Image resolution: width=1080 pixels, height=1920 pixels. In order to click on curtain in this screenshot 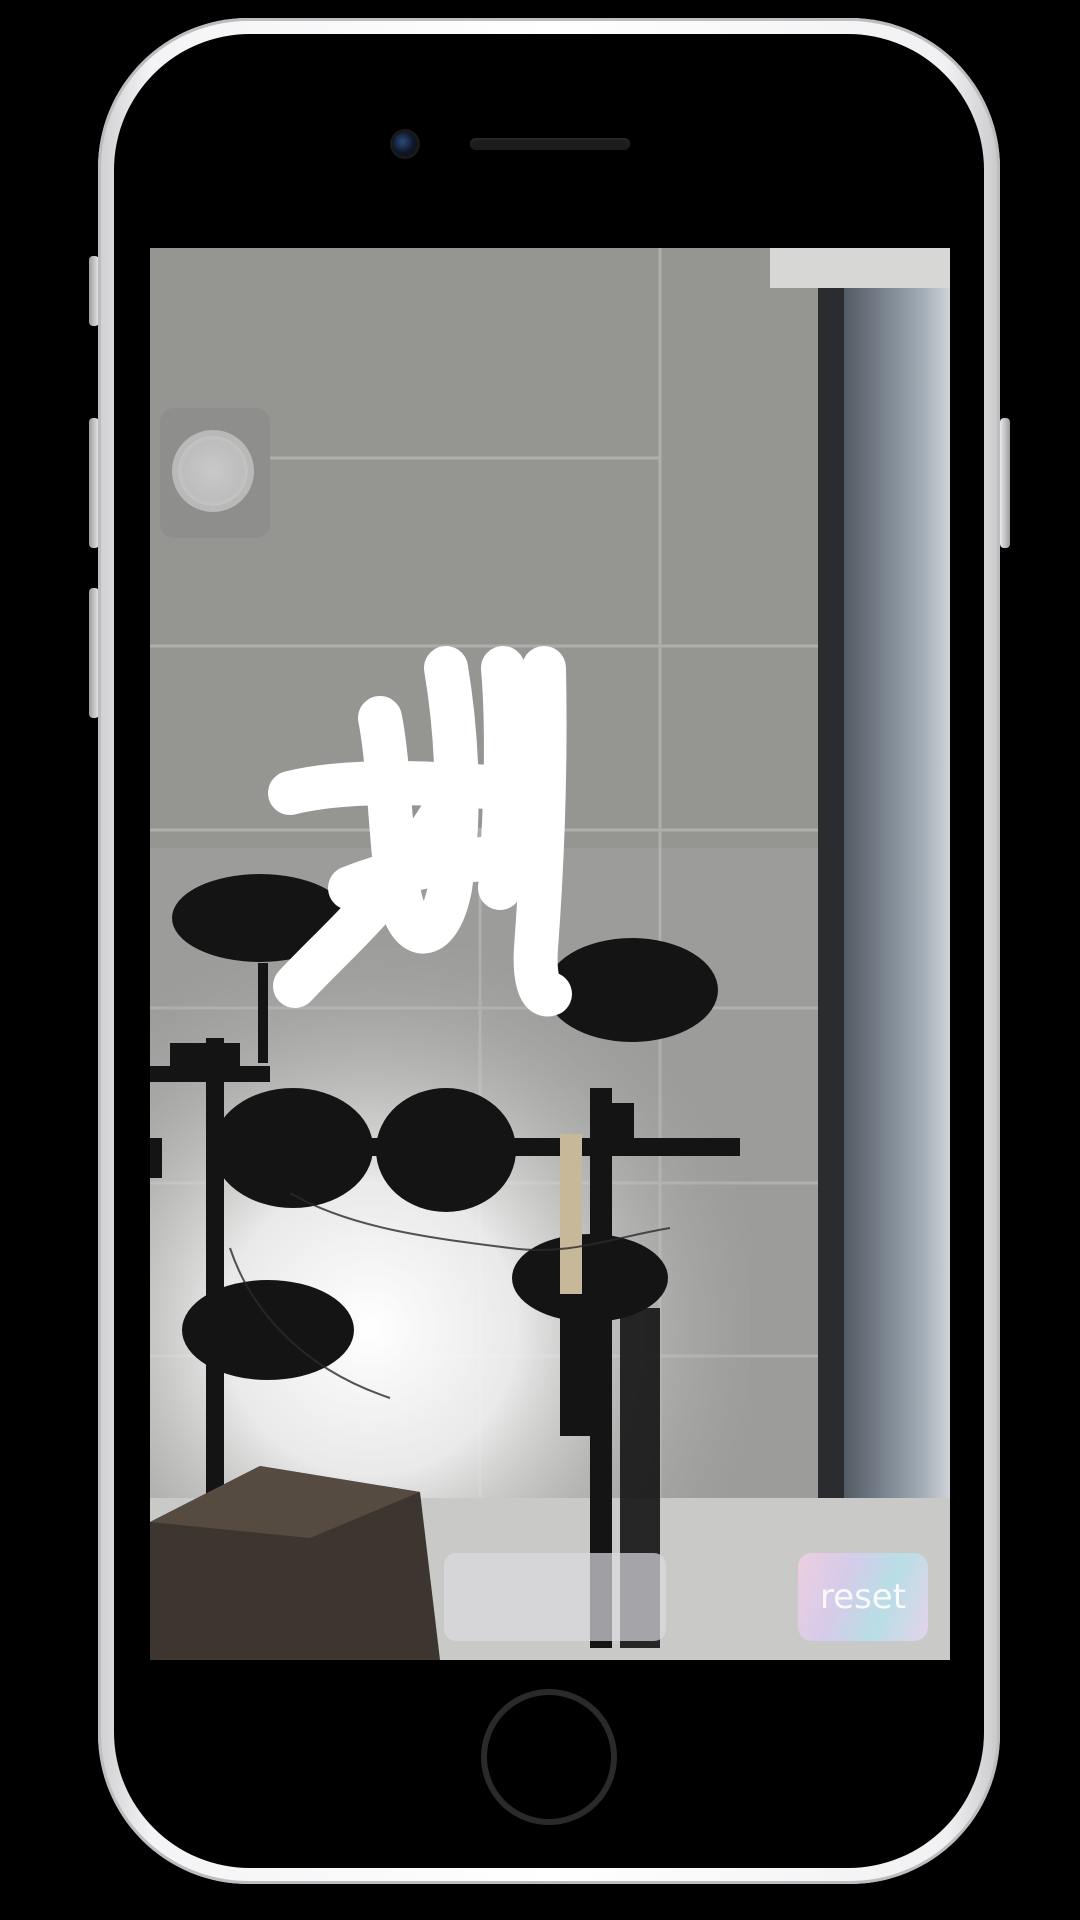, I will do `click(895, 898)`.